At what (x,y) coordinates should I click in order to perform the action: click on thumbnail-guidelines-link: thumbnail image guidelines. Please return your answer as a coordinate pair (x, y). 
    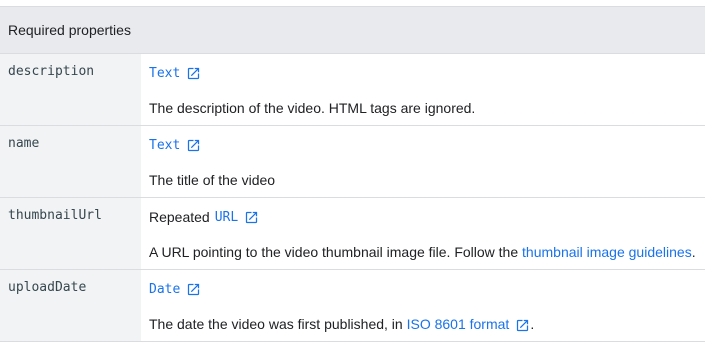
    Looking at the image, I should click on (607, 252).